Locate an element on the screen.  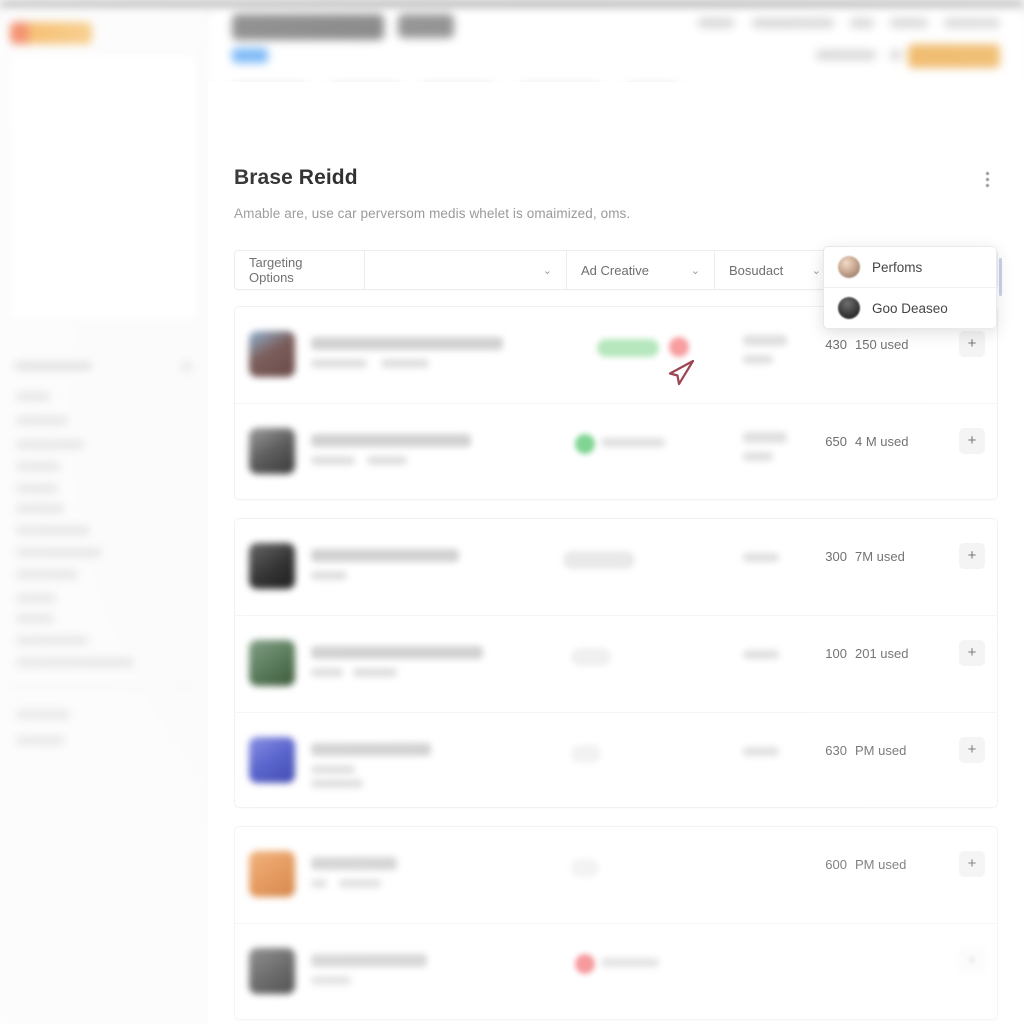
list-card: 600 PM used + + is located at coordinates (616, 923).